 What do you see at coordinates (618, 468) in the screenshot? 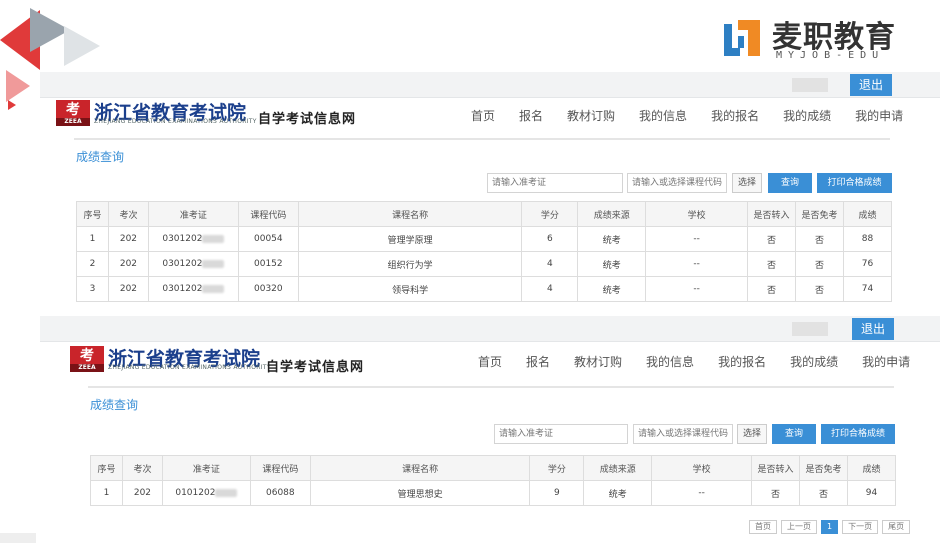
I see `col-header: 成绩来源` at bounding box center [618, 468].